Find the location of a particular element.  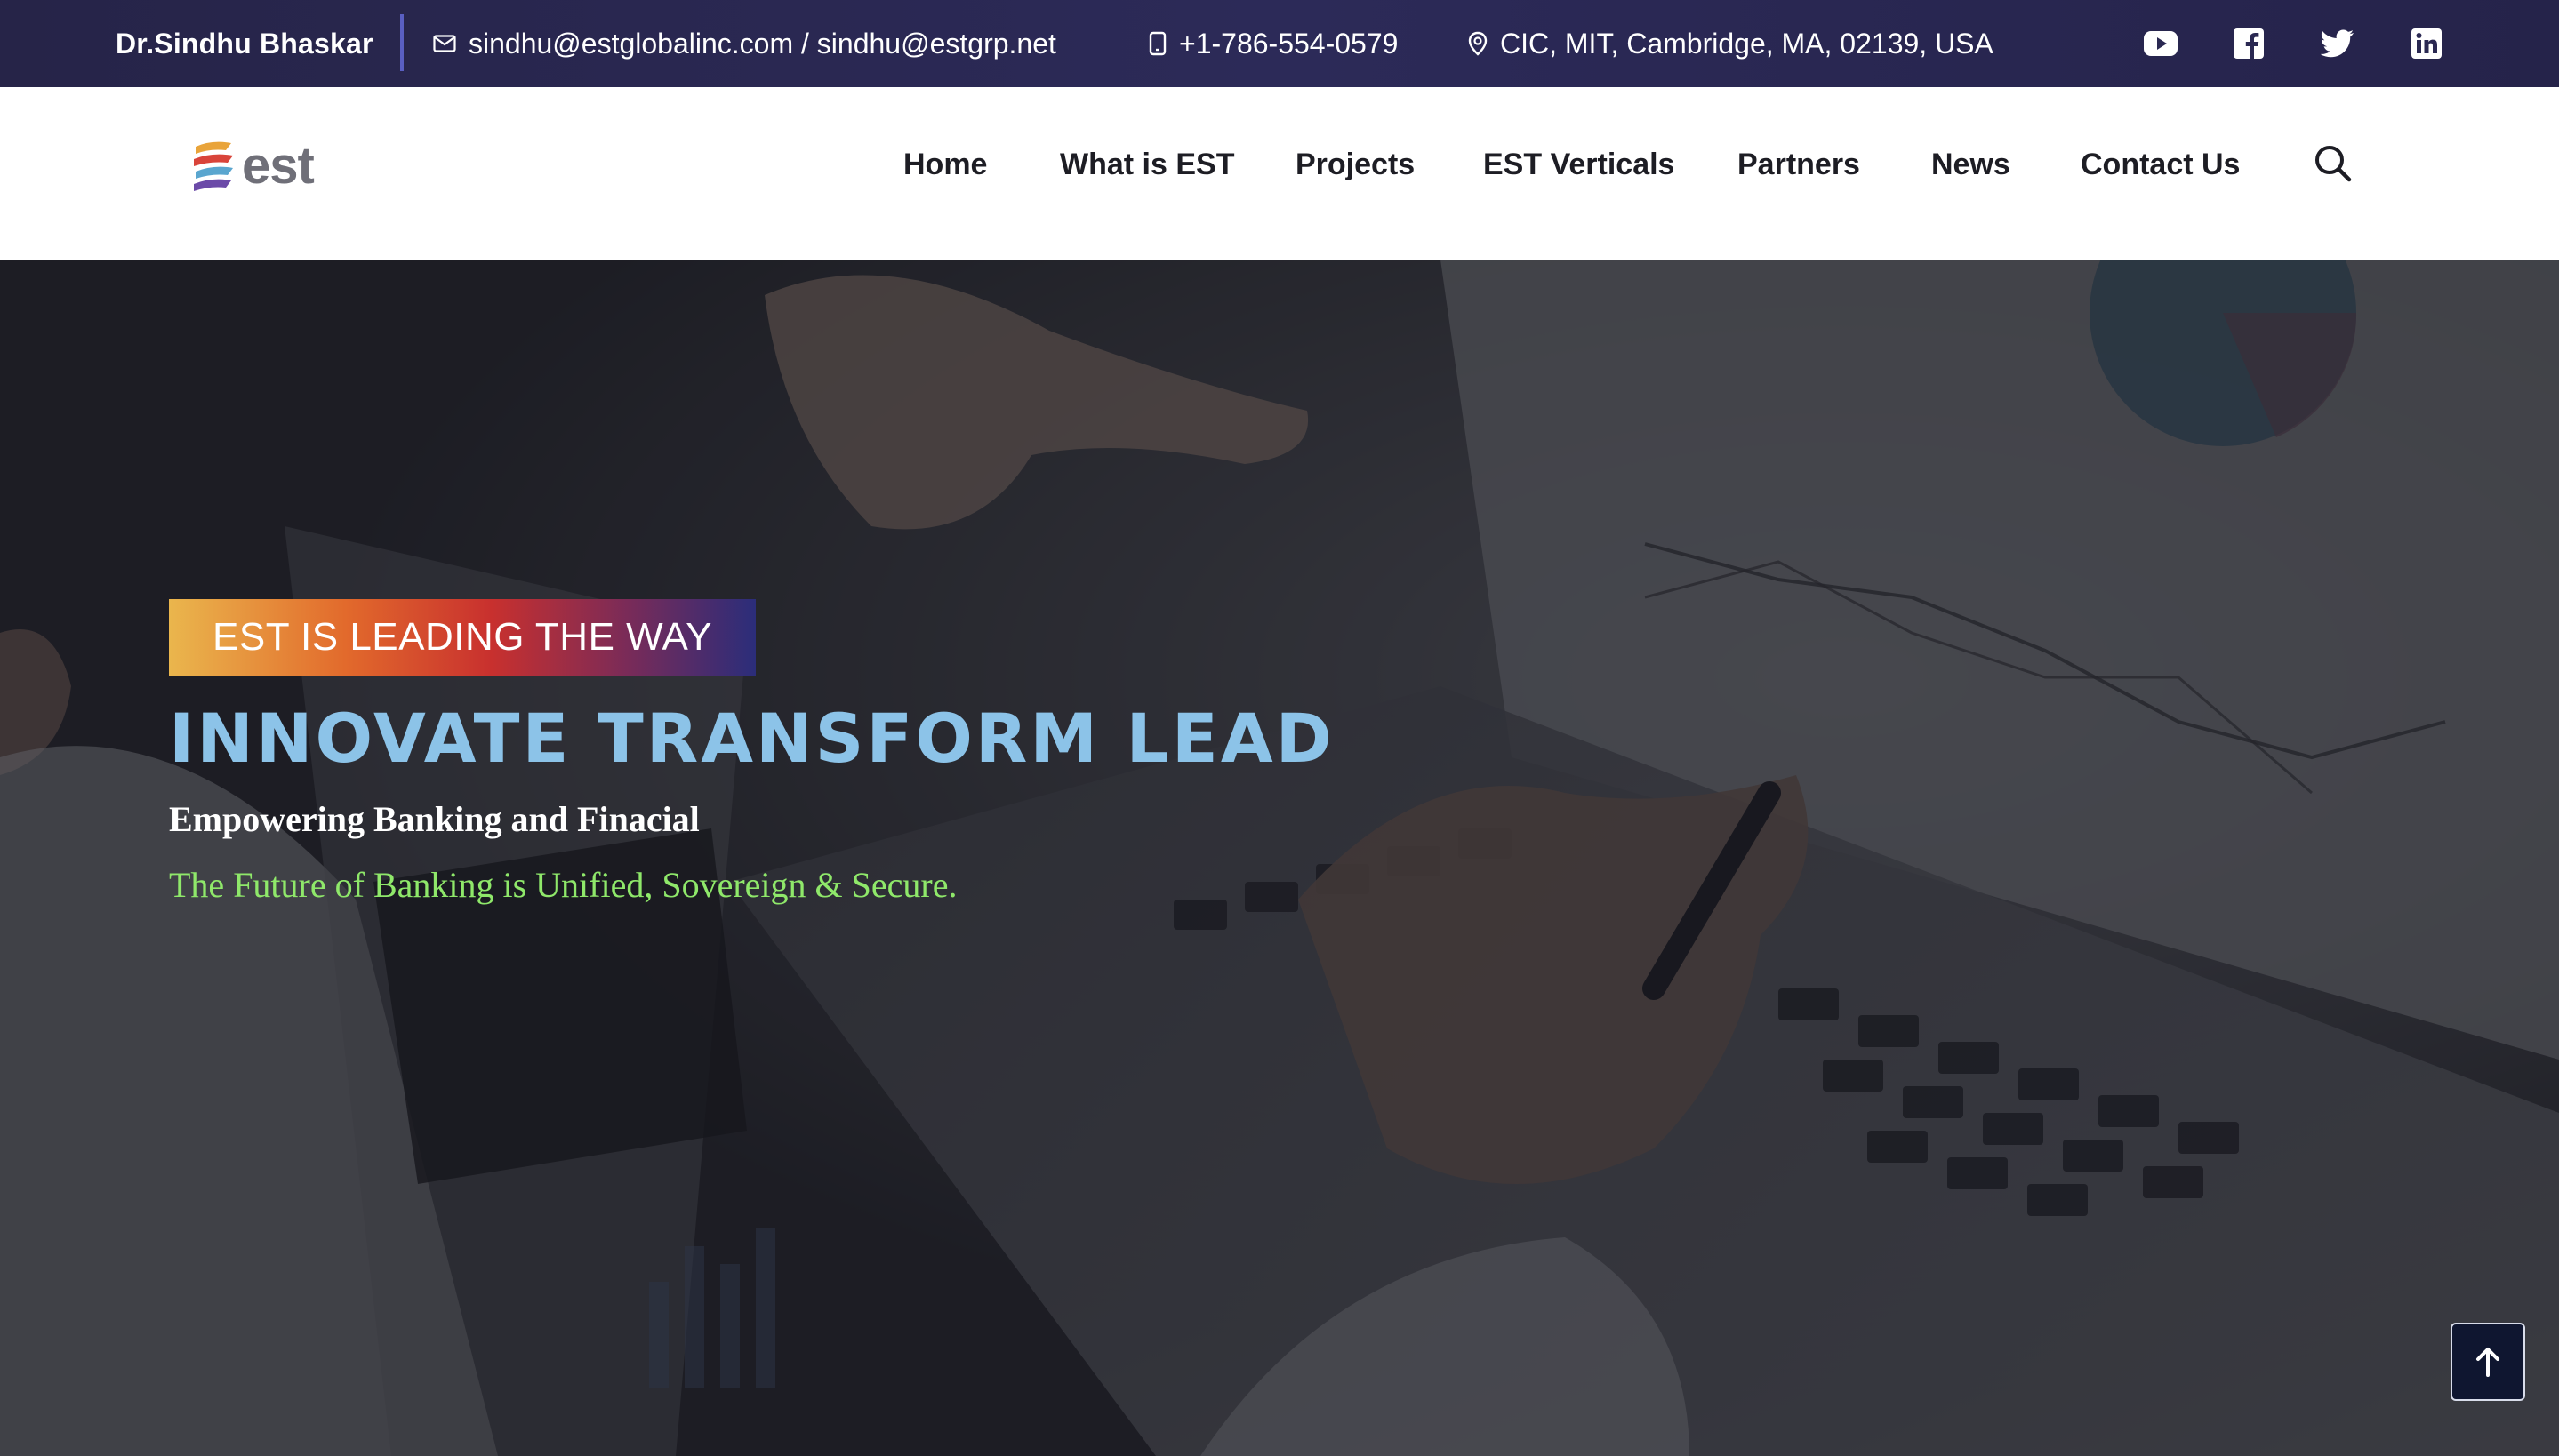

contact-phone: +1-786-554-0579 is located at coordinates (1273, 43).